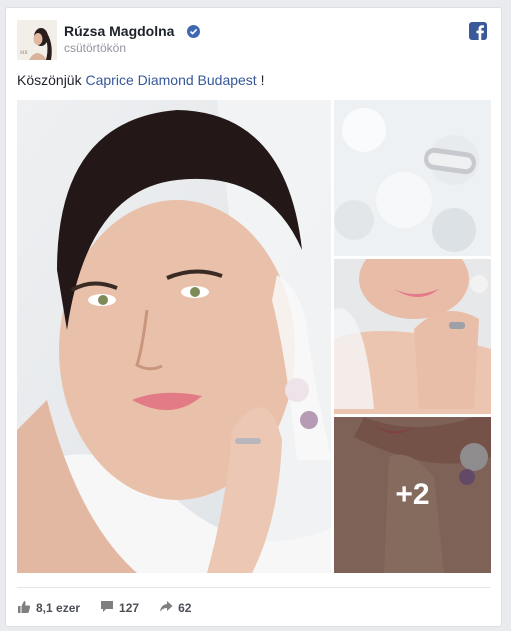 Image resolution: width=511 pixels, height=631 pixels. What do you see at coordinates (412, 336) in the screenshot?
I see `photo-hand-ring` at bounding box center [412, 336].